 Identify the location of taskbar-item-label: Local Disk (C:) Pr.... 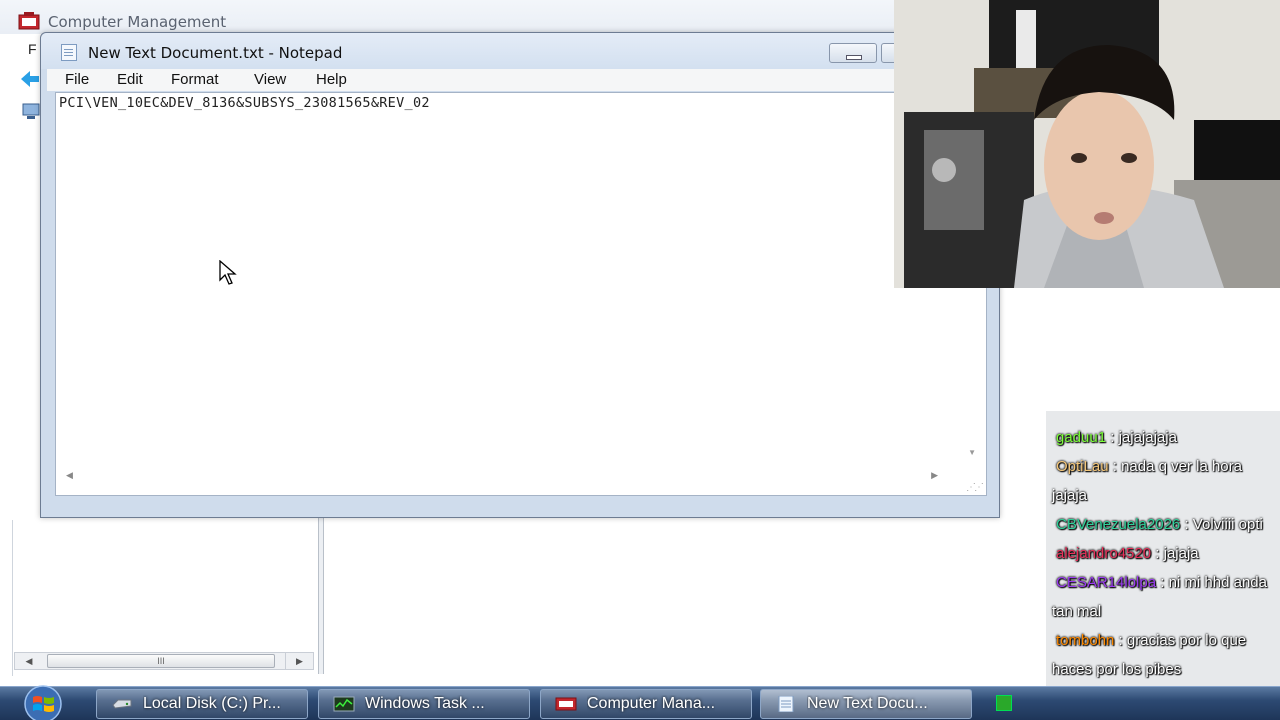
(212, 703).